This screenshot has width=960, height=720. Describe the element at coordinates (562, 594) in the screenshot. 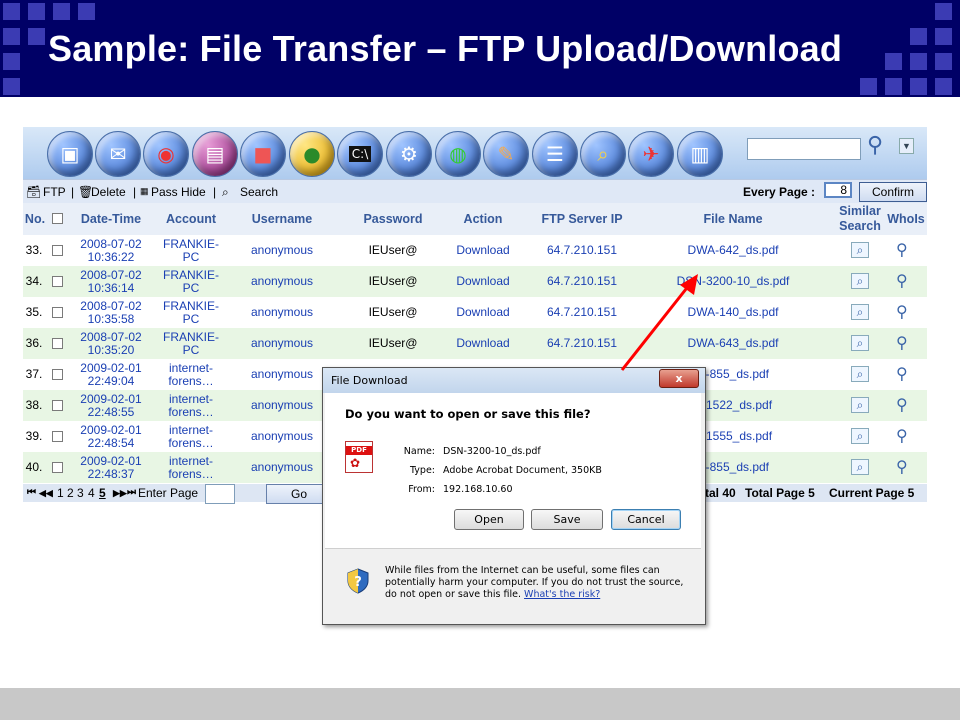

I see `risk-link: What's the risk?` at that location.